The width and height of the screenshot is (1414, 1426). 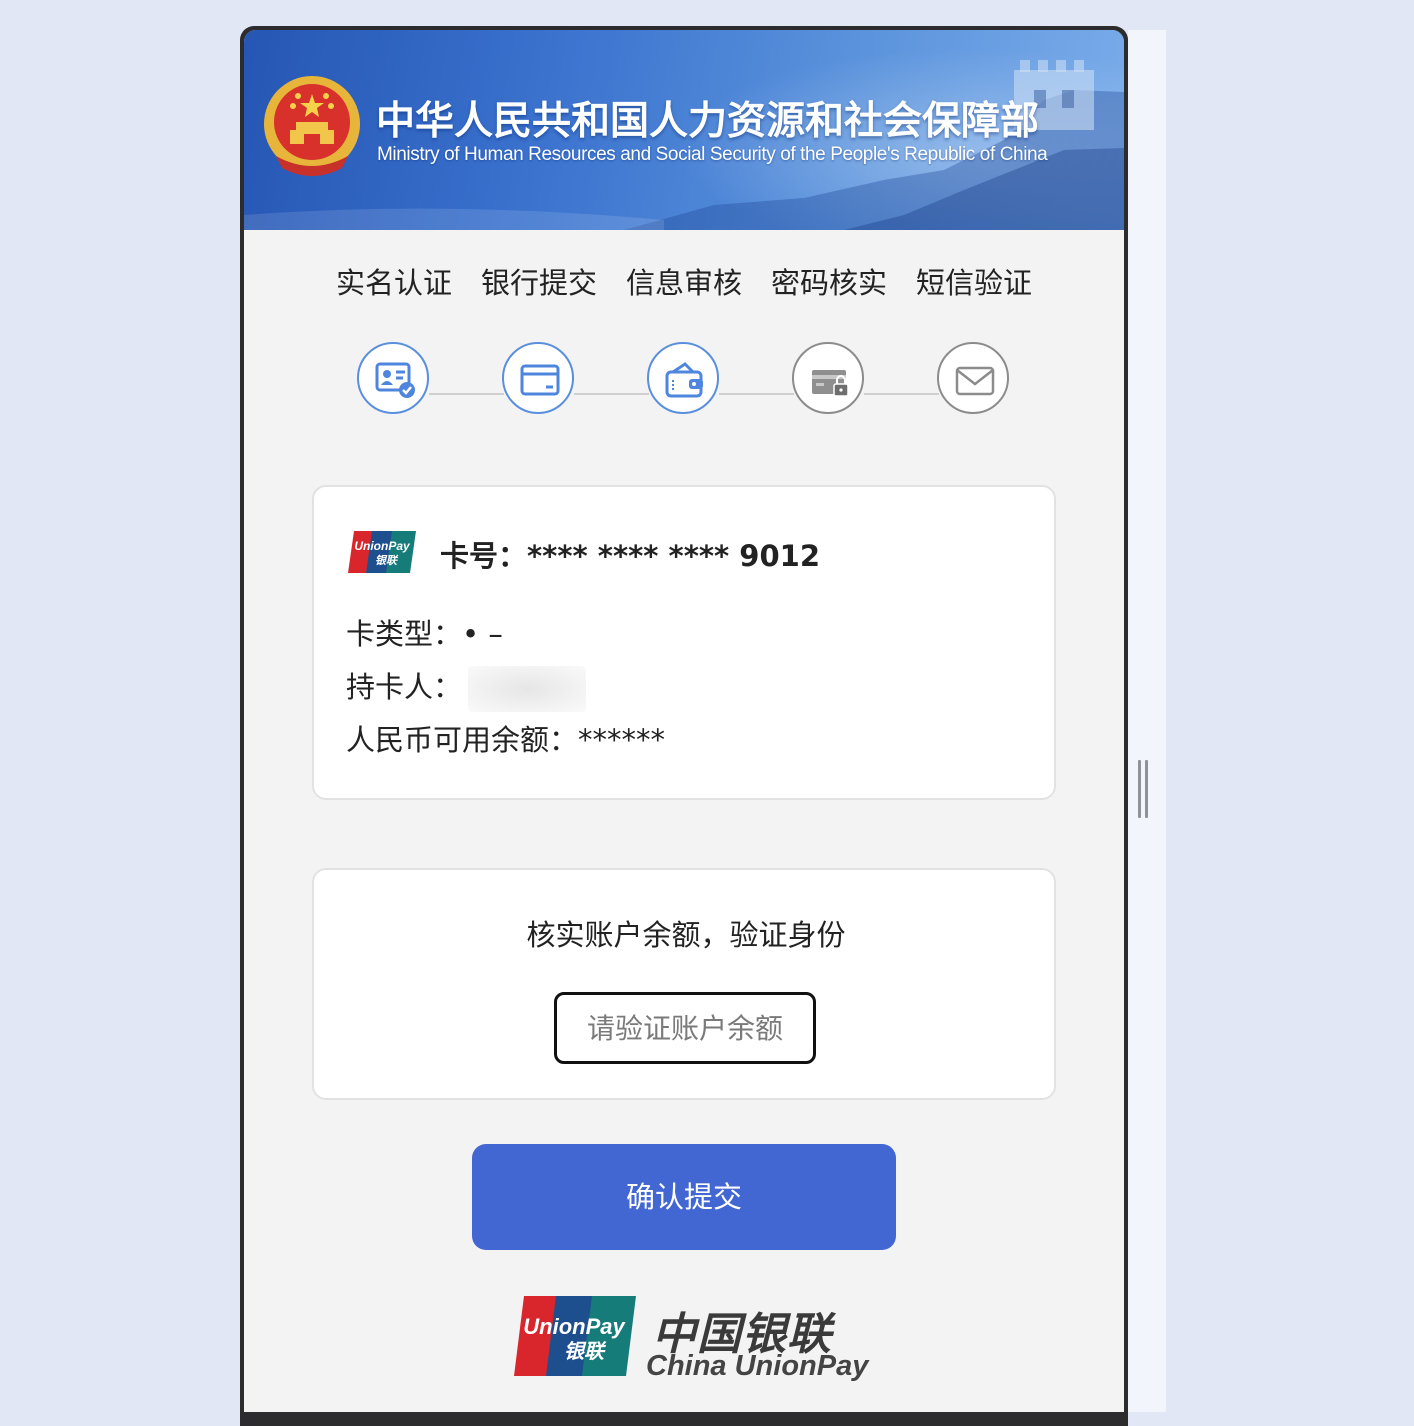 I want to click on card-holder-row: 持卡人：, so click(x=466, y=688).